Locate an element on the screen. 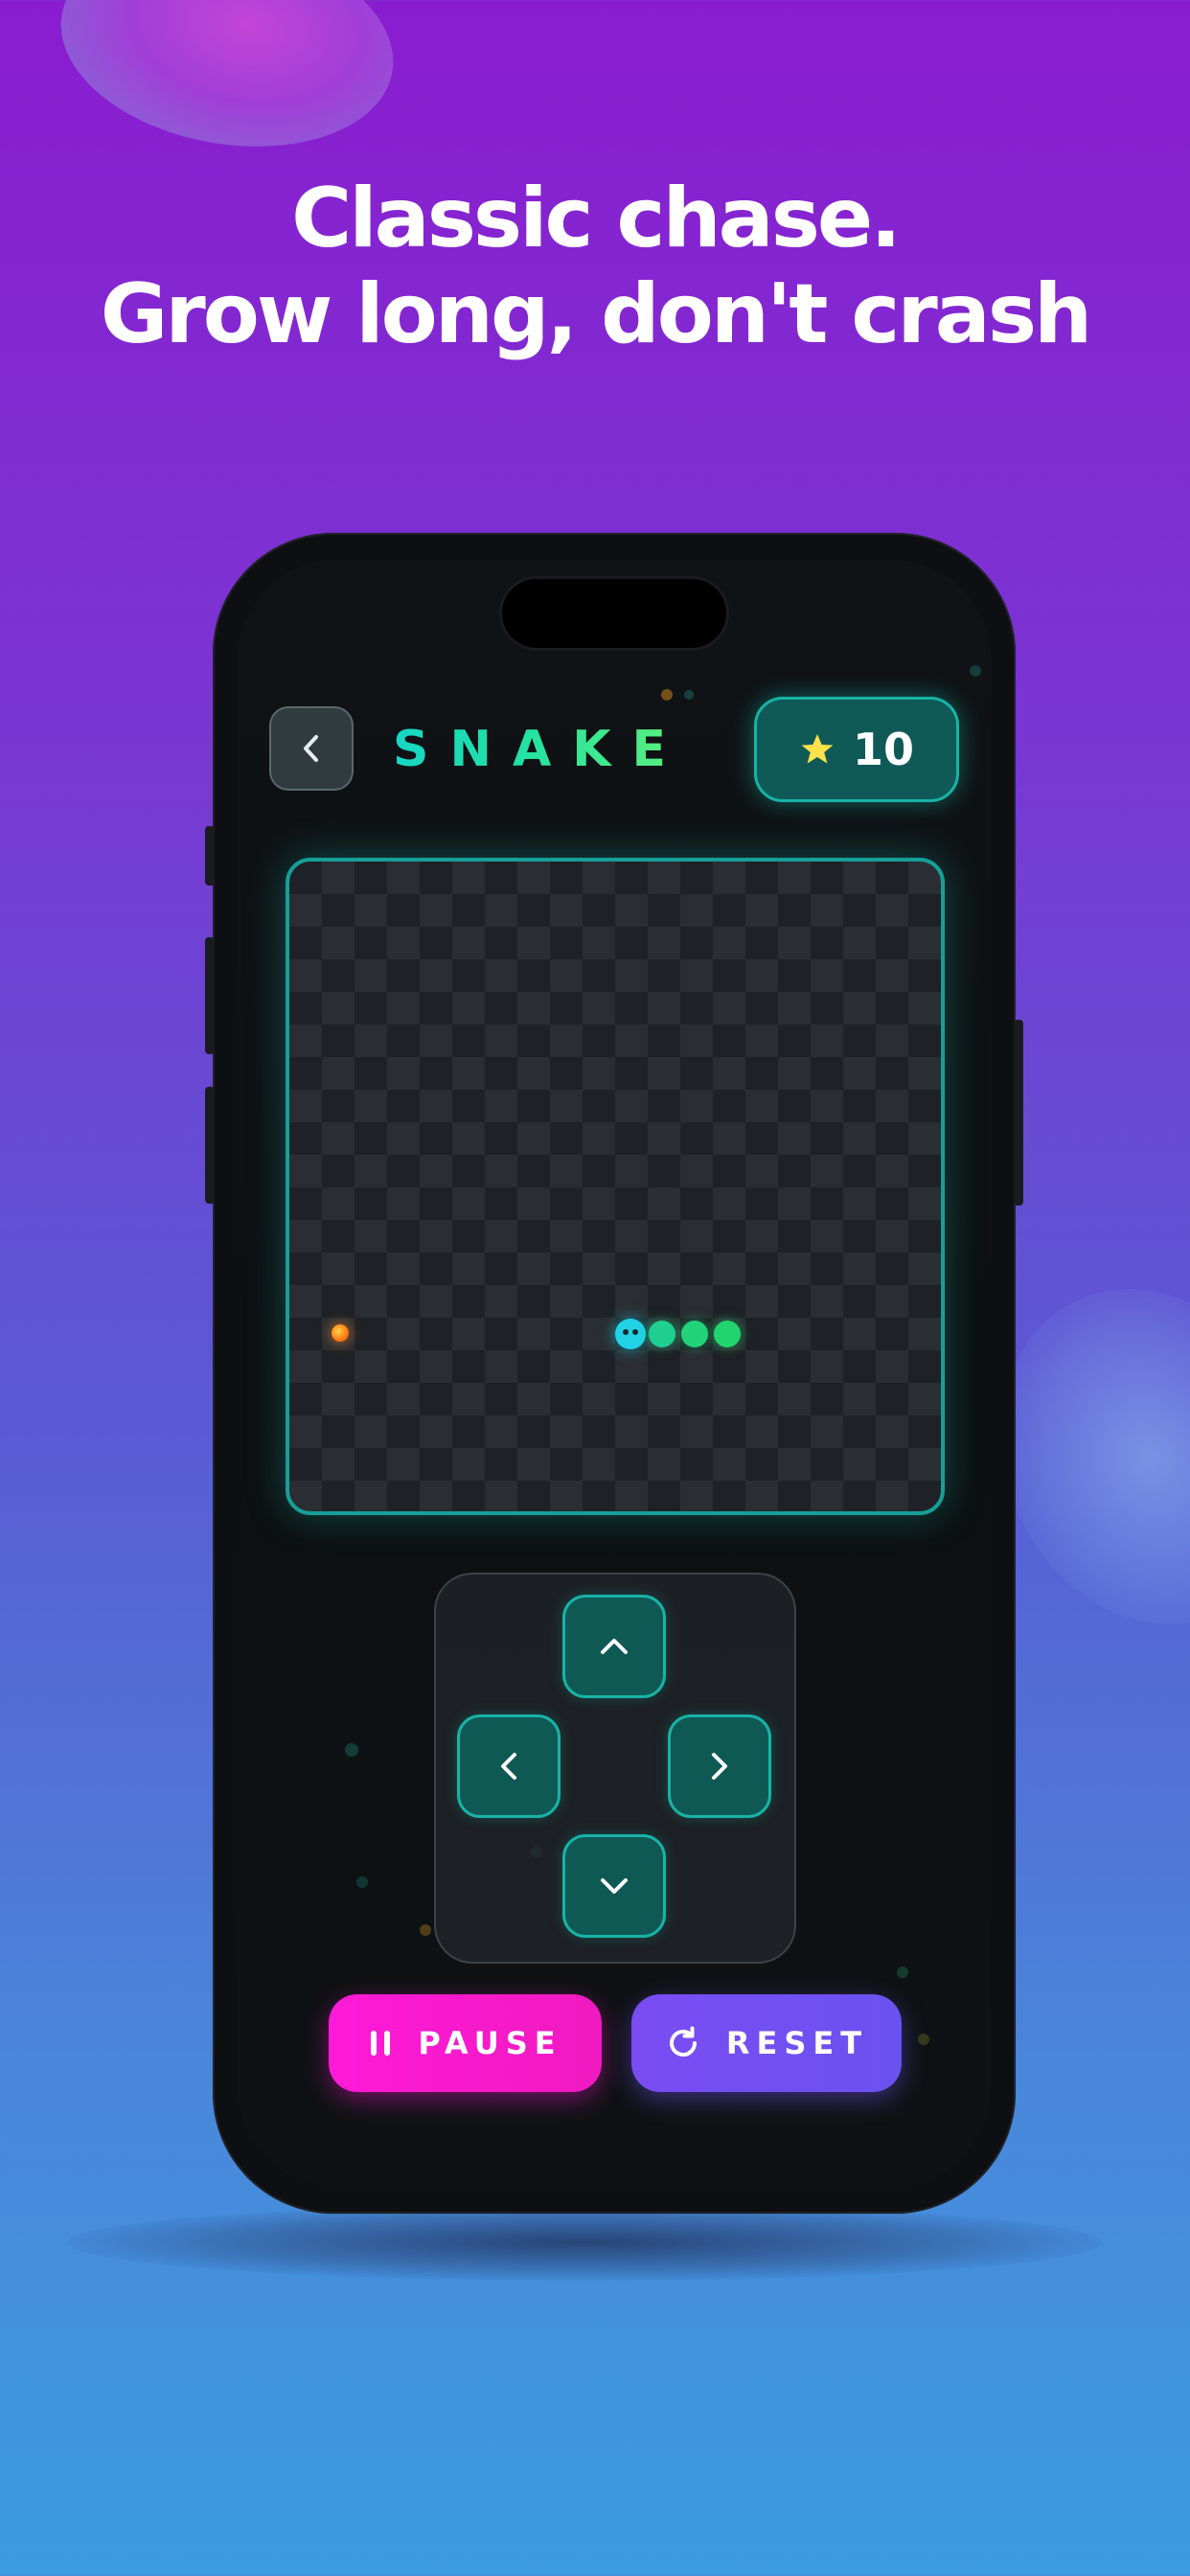  left-button is located at coordinates (509, 1766).